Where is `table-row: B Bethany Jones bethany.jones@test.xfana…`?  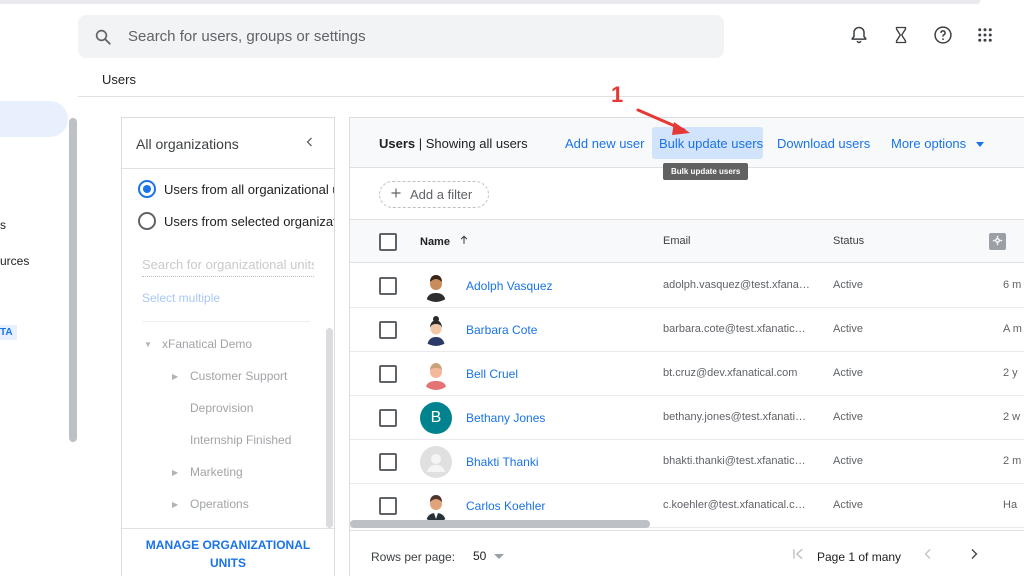
table-row: B Bethany Jones bethany.jones@test.xfana… is located at coordinates (687, 418).